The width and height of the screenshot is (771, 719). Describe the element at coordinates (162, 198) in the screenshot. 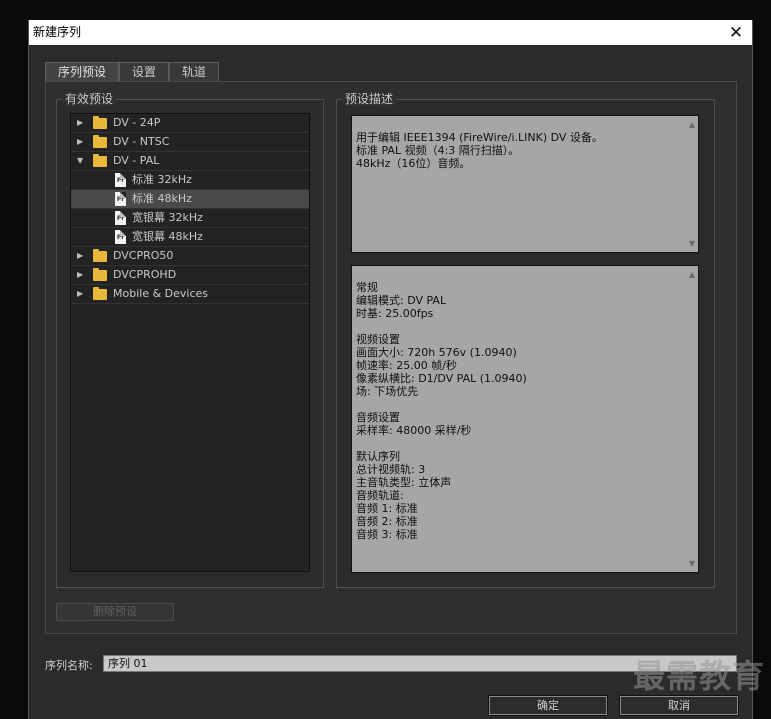

I see `tree-item-label: 标准 48kHz` at that location.